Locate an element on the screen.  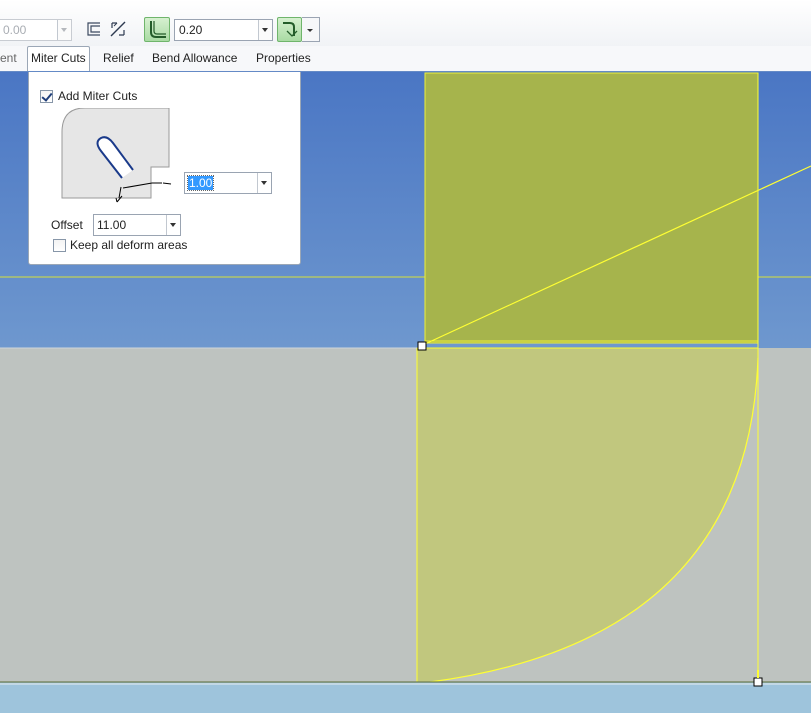
miter-width-wrap: 1.00 is located at coordinates (221, 183).